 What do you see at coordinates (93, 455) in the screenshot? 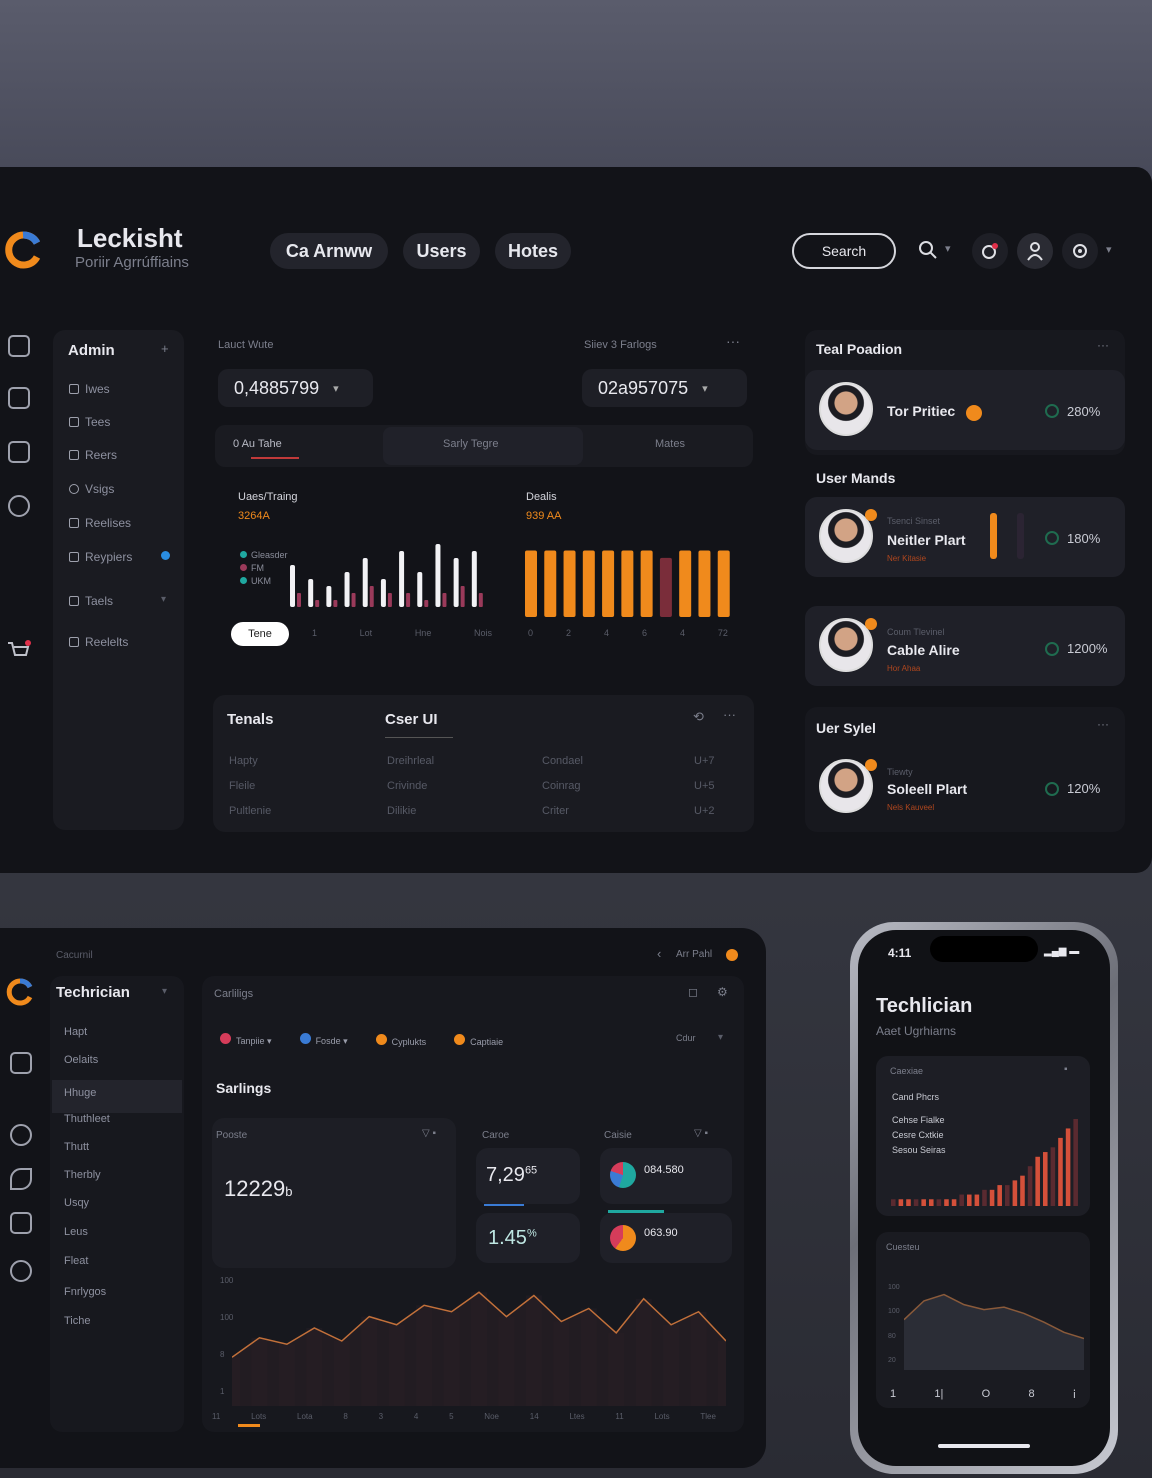
I see `sidebar-item-reers: Reers` at bounding box center [93, 455].